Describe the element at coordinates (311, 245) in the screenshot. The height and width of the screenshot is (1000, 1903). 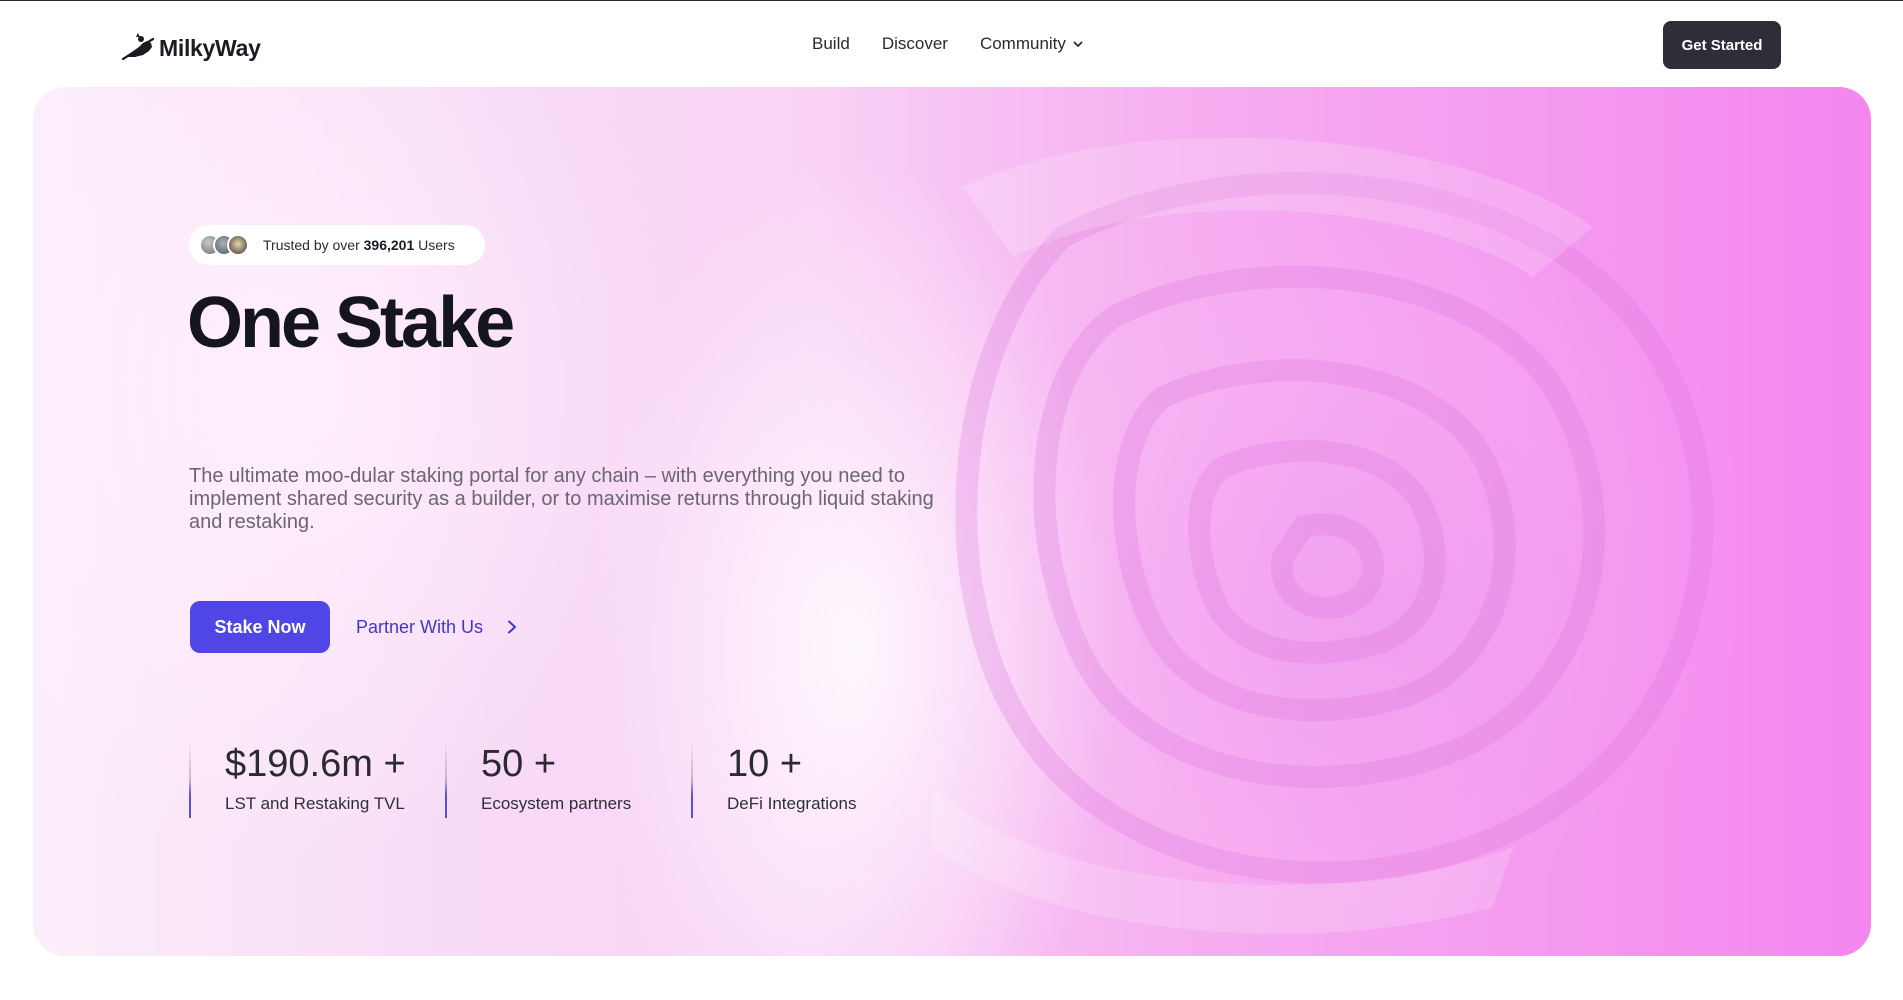
I see `badge-prefix: Trusted by over` at that location.